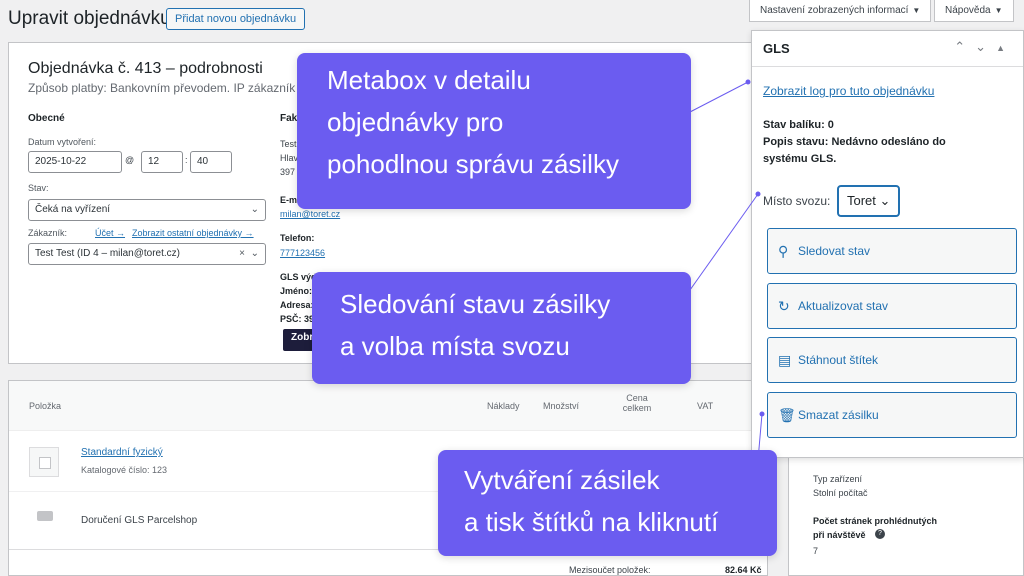 The height and width of the screenshot is (576, 1024). Describe the element at coordinates (388, 406) in the screenshot. I see `items-table-header: Položka Náklady Množství Cena celkem VAT` at that location.